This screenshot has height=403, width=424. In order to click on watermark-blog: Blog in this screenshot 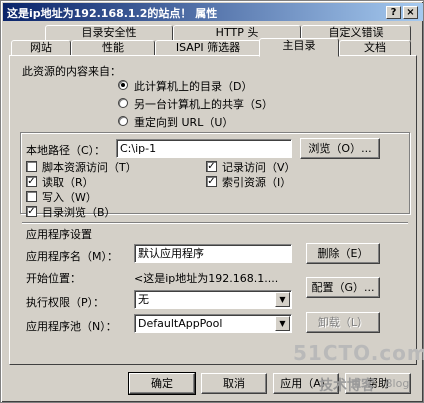, I will do `click(397, 383)`.